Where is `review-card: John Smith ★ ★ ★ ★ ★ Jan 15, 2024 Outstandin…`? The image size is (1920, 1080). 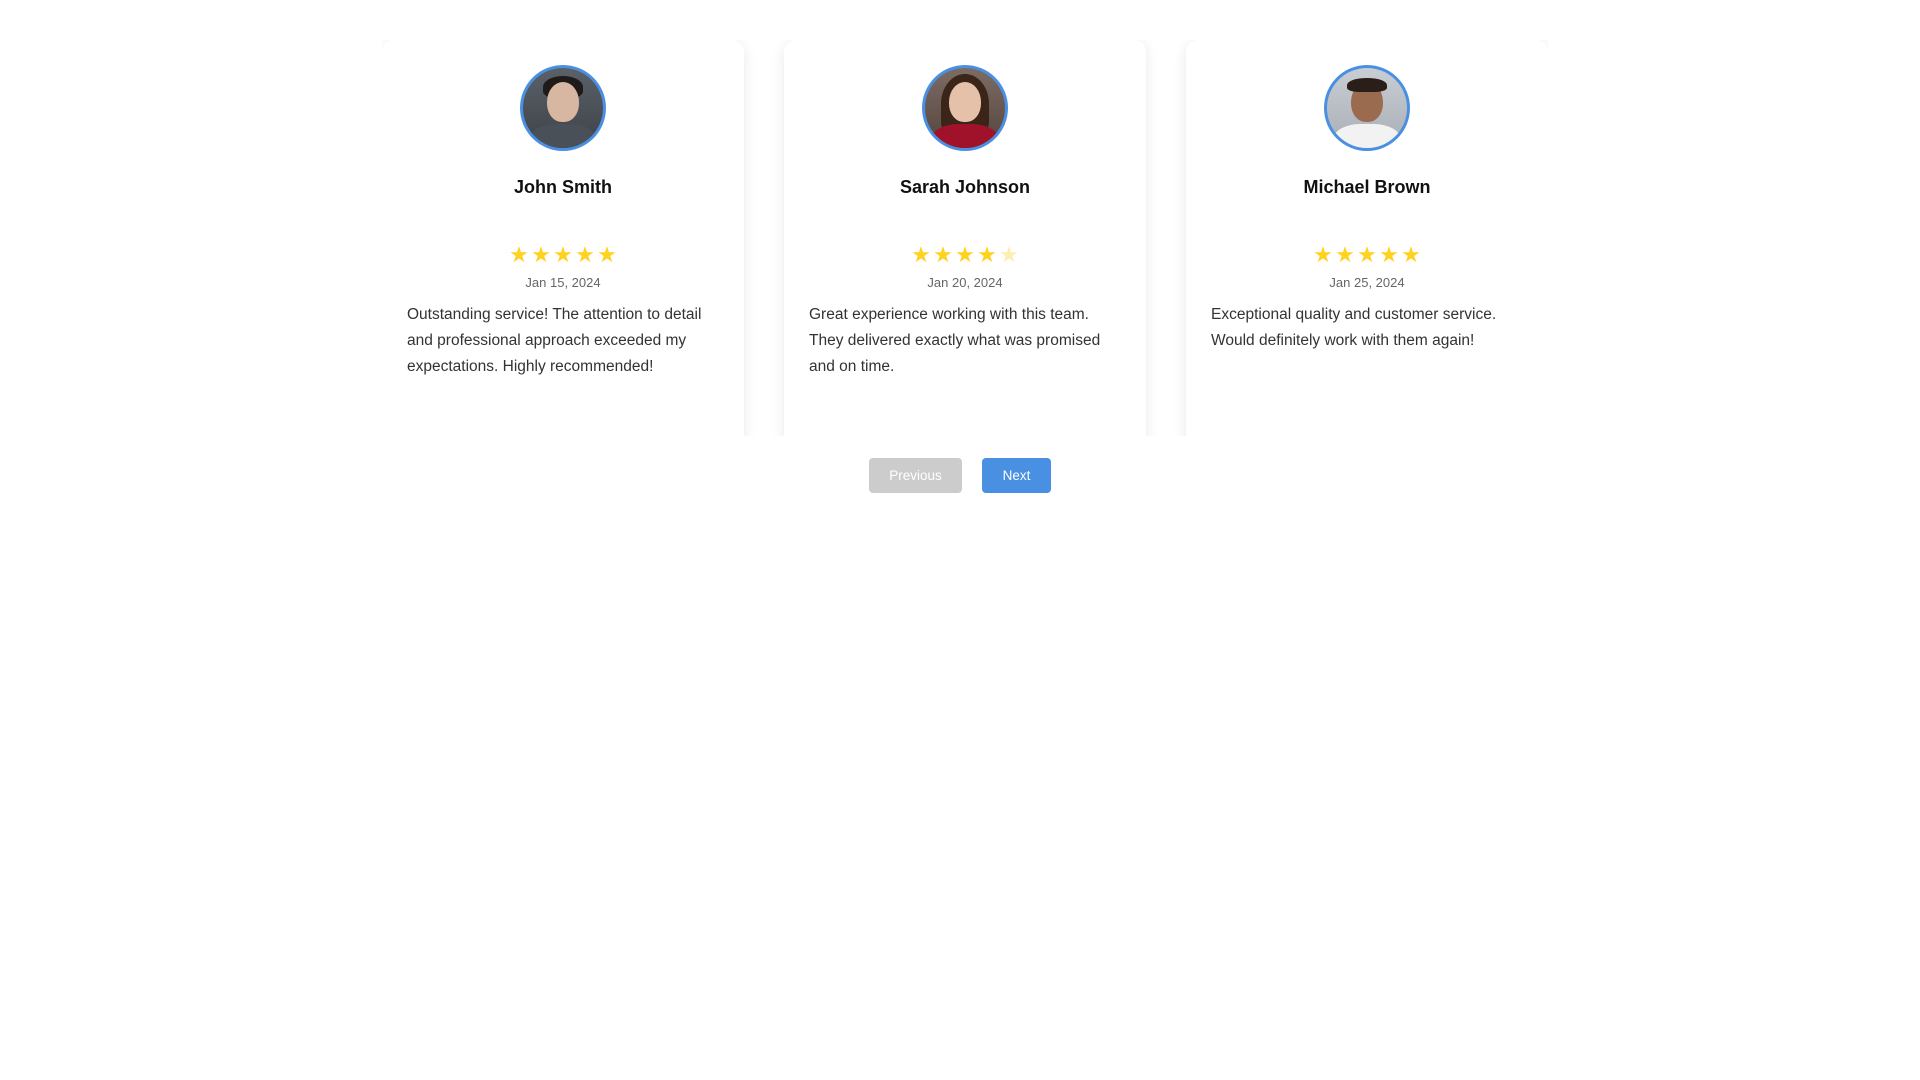
review-card: John Smith ★ ★ ★ ★ ★ Jan 15, 2024 Outstandin… is located at coordinates (563, 238).